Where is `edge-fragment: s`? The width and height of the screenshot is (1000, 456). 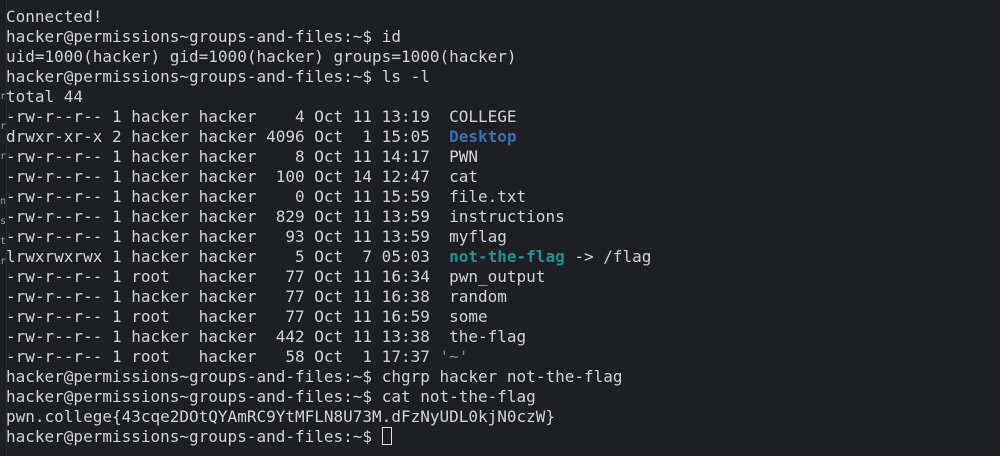
edge-fragment: s is located at coordinates (3, 221).